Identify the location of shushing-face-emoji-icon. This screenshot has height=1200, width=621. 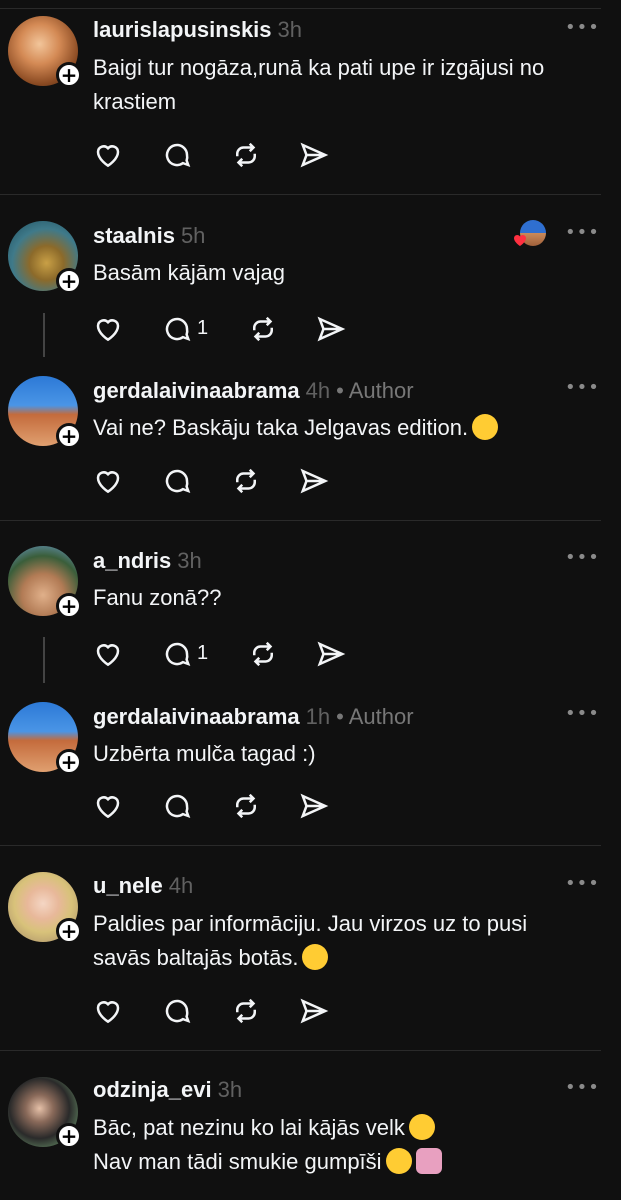
(315, 957).